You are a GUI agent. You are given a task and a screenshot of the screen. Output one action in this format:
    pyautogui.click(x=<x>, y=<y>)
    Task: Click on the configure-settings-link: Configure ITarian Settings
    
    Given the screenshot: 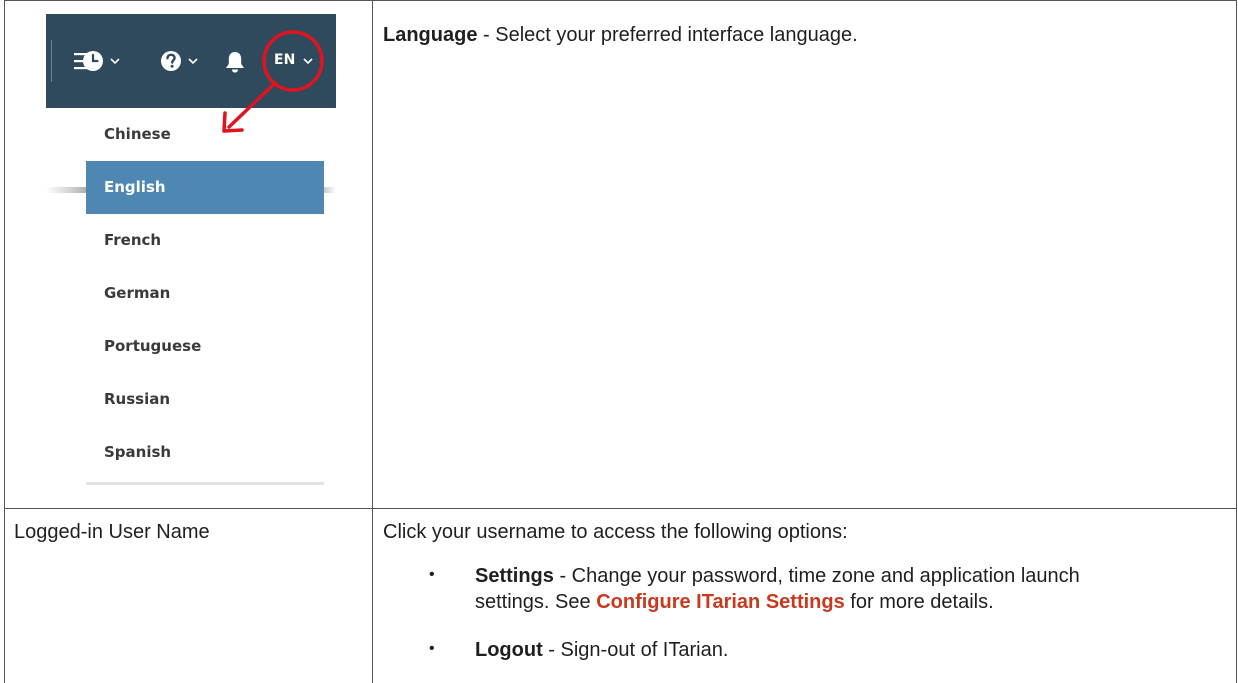 What is the action you would take?
    pyautogui.click(x=720, y=602)
    